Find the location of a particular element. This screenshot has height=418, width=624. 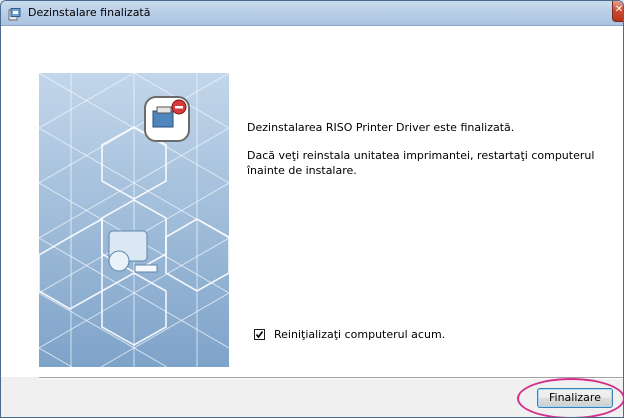

restart-now-checkbox is located at coordinates (259, 334).